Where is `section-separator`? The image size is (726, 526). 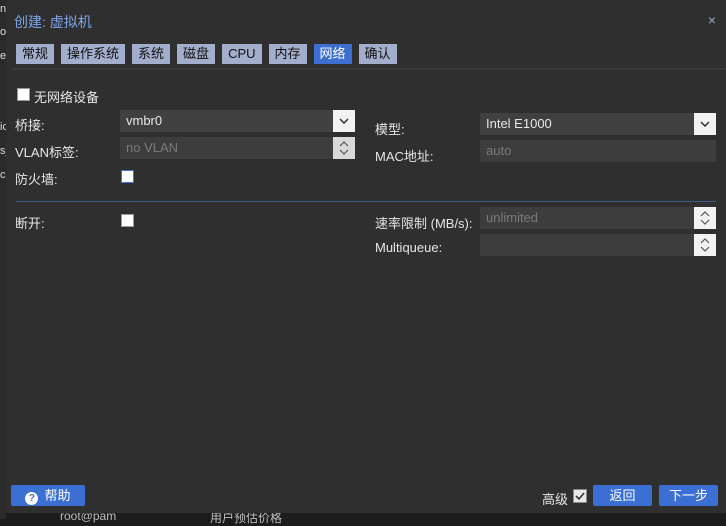 section-separator is located at coordinates (366, 201).